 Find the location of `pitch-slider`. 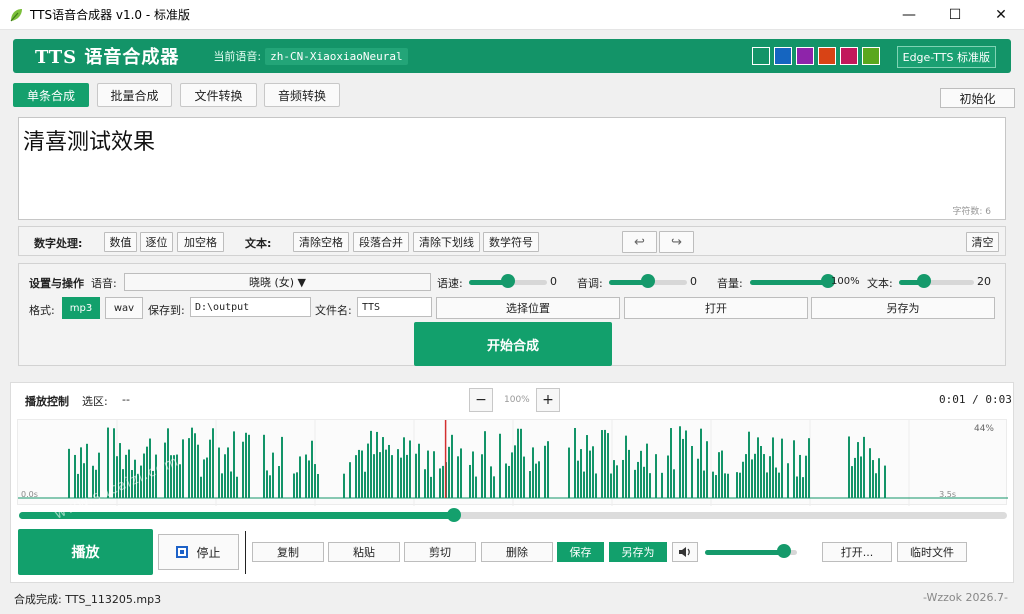

pitch-slider is located at coordinates (648, 281).